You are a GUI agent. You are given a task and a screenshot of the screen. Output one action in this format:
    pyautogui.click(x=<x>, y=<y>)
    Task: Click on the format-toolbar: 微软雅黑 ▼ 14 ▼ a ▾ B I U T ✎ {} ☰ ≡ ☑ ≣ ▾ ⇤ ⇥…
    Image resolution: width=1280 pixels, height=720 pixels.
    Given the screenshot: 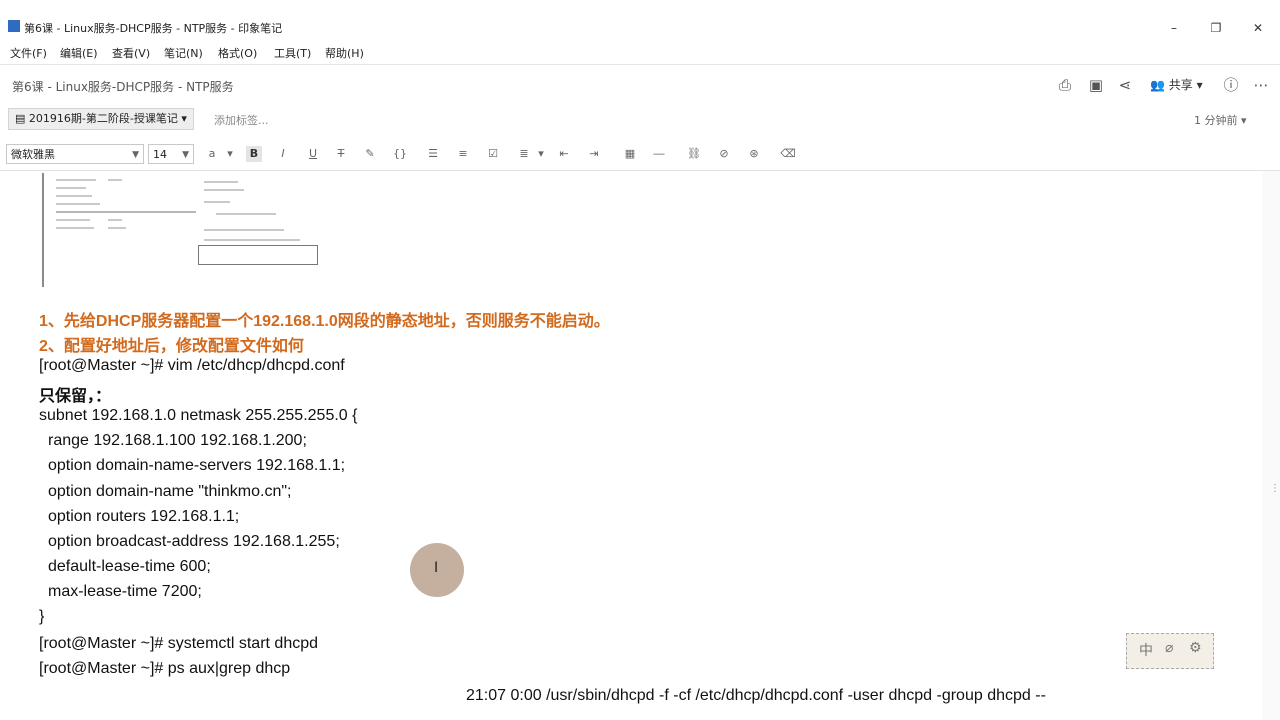 What is the action you would take?
    pyautogui.click(x=640, y=155)
    